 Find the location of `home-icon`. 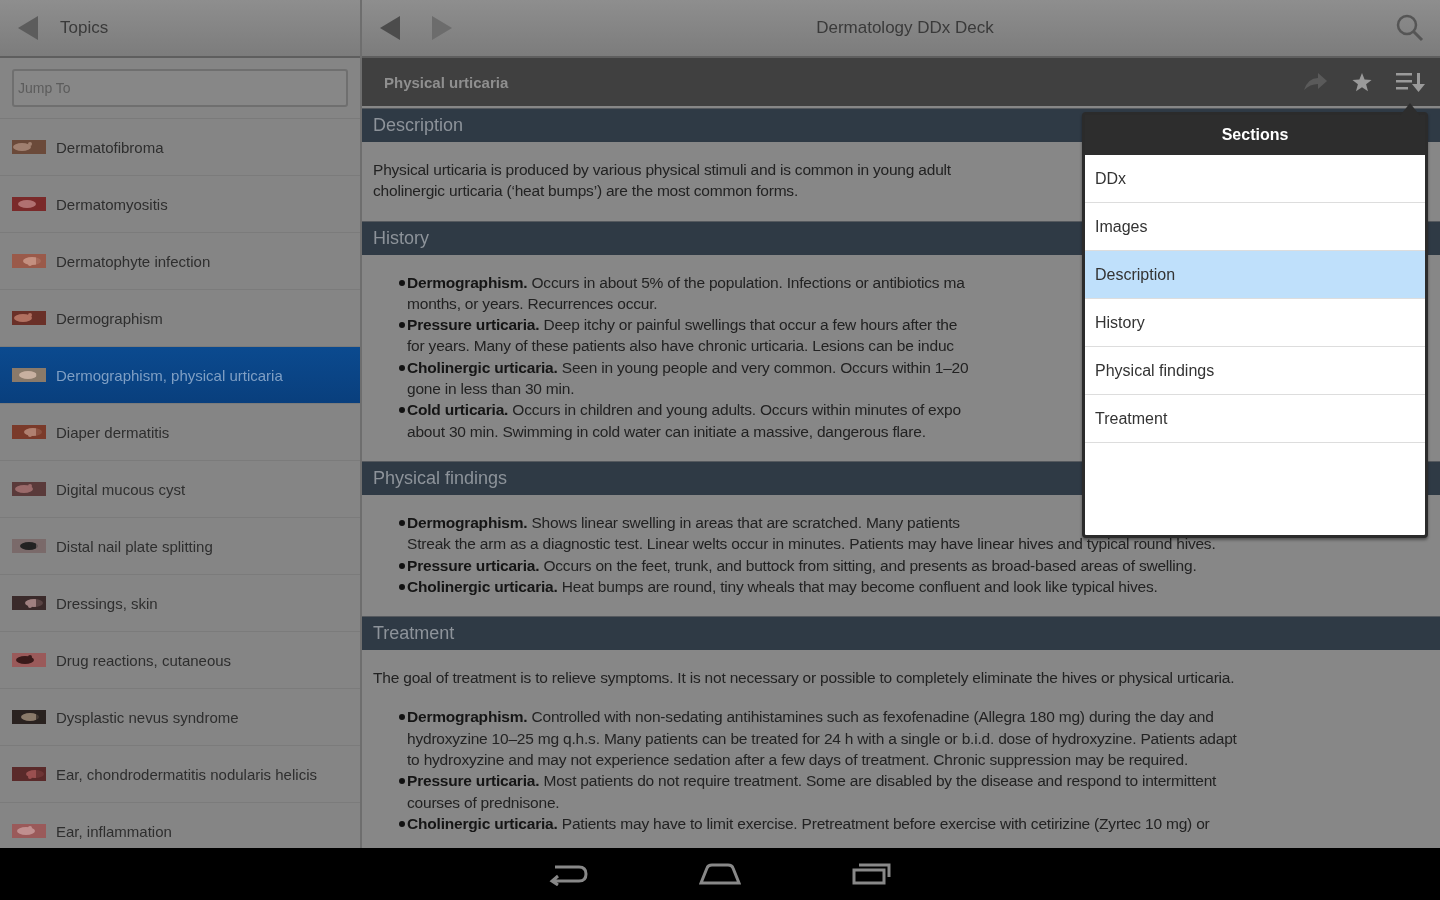

home-icon is located at coordinates (720, 874).